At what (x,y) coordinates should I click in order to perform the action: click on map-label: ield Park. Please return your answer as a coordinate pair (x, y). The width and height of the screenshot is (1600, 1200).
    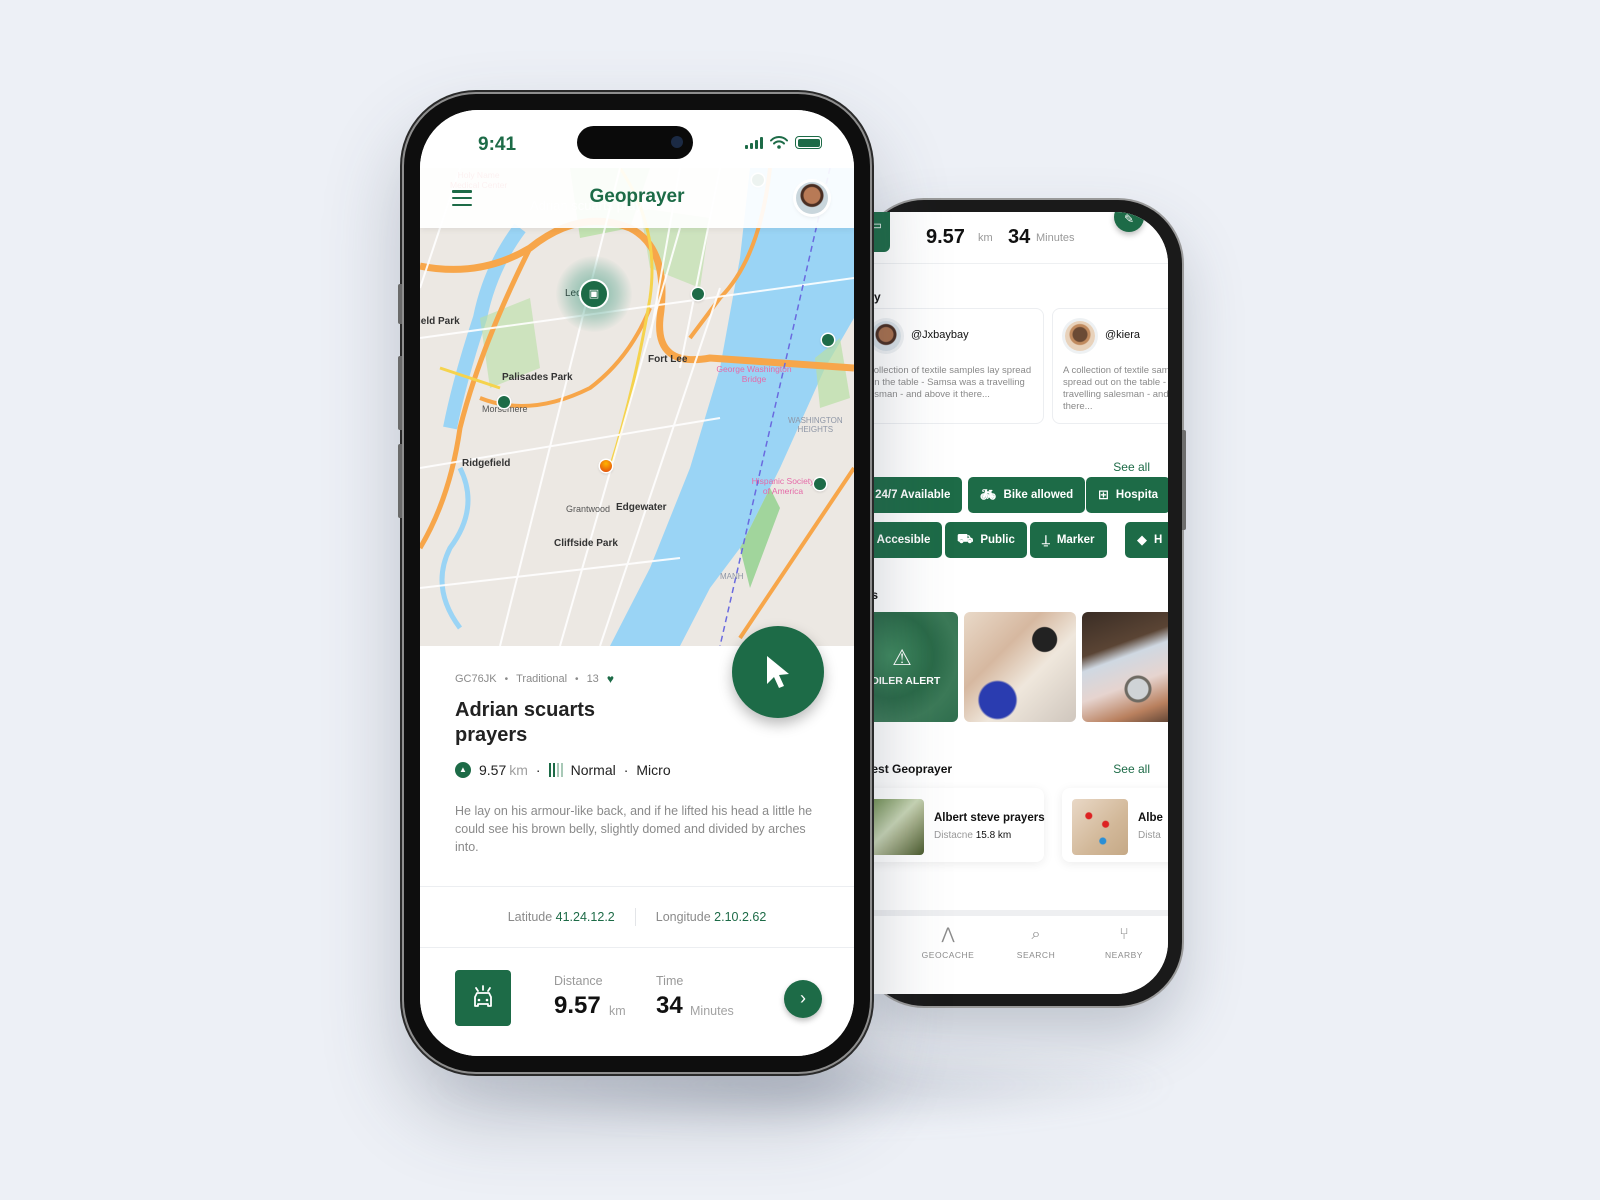
    Looking at the image, I should click on (440, 321).